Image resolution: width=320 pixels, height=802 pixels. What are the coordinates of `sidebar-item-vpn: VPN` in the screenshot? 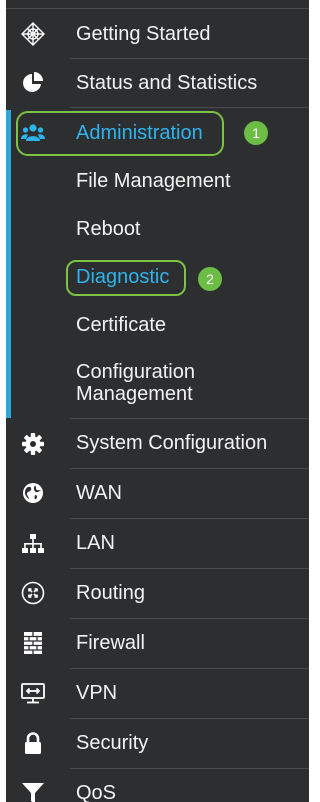 It's located at (157, 693).